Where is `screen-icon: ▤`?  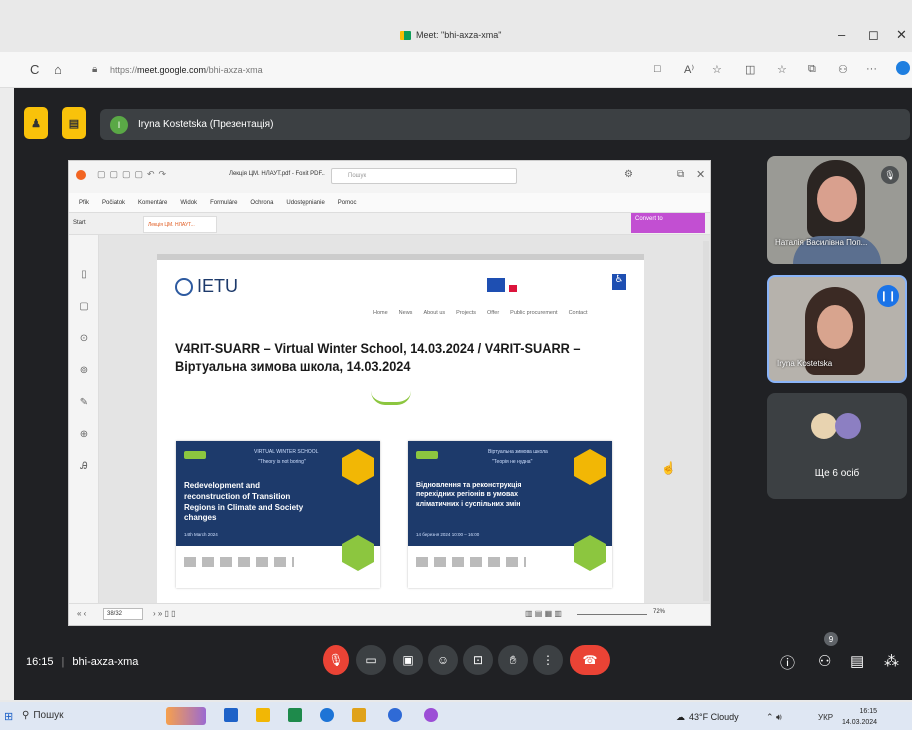 screen-icon: ▤ is located at coordinates (74, 123).